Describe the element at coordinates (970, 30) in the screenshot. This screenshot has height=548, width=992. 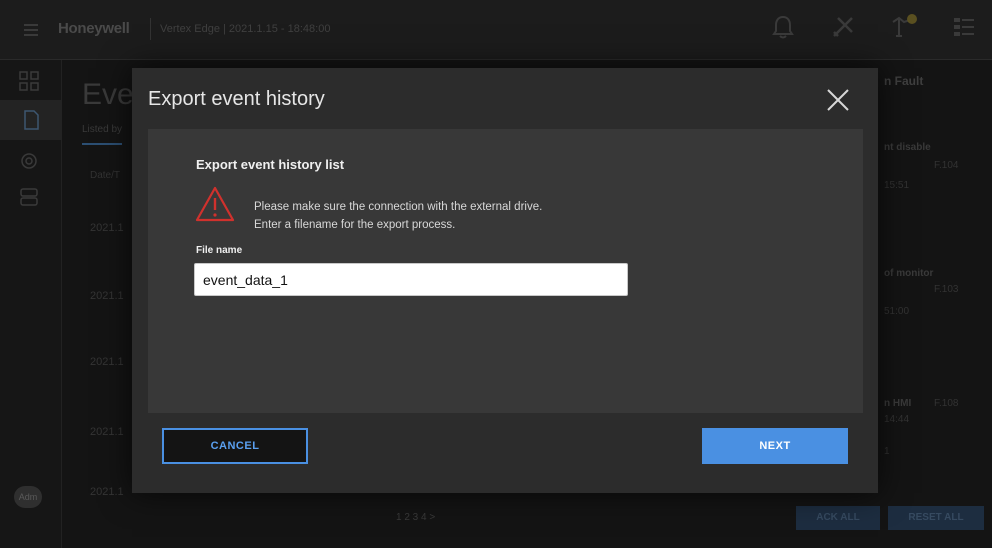
I see `event-list-icon` at that location.